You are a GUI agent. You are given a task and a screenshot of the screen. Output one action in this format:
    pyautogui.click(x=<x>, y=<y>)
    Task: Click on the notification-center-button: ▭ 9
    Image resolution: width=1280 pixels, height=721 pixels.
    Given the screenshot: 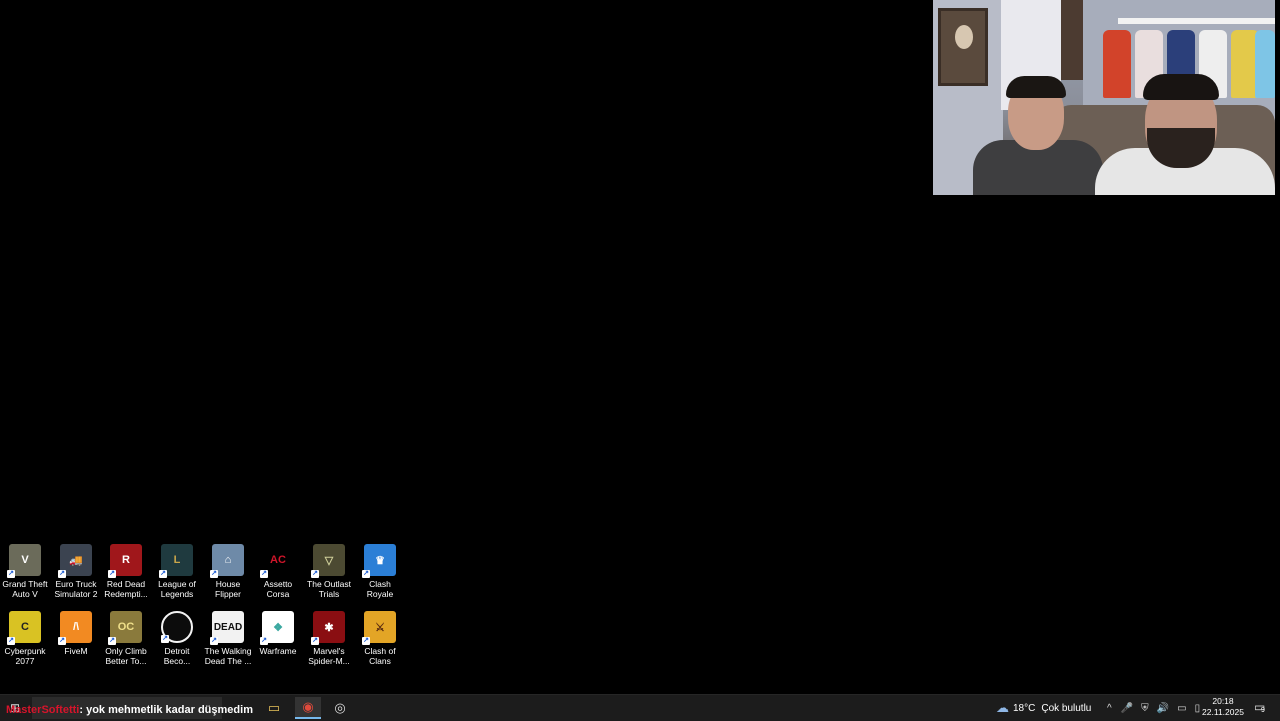 What is the action you would take?
    pyautogui.click(x=1262, y=708)
    